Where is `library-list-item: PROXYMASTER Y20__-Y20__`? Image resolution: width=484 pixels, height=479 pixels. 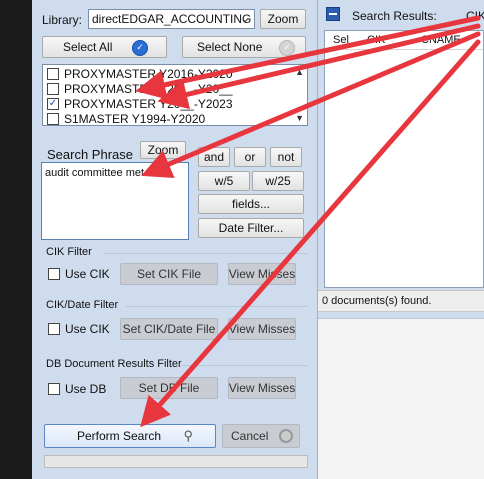
library-list-item: PROXYMASTER Y20__-Y20__ is located at coordinates (140, 88).